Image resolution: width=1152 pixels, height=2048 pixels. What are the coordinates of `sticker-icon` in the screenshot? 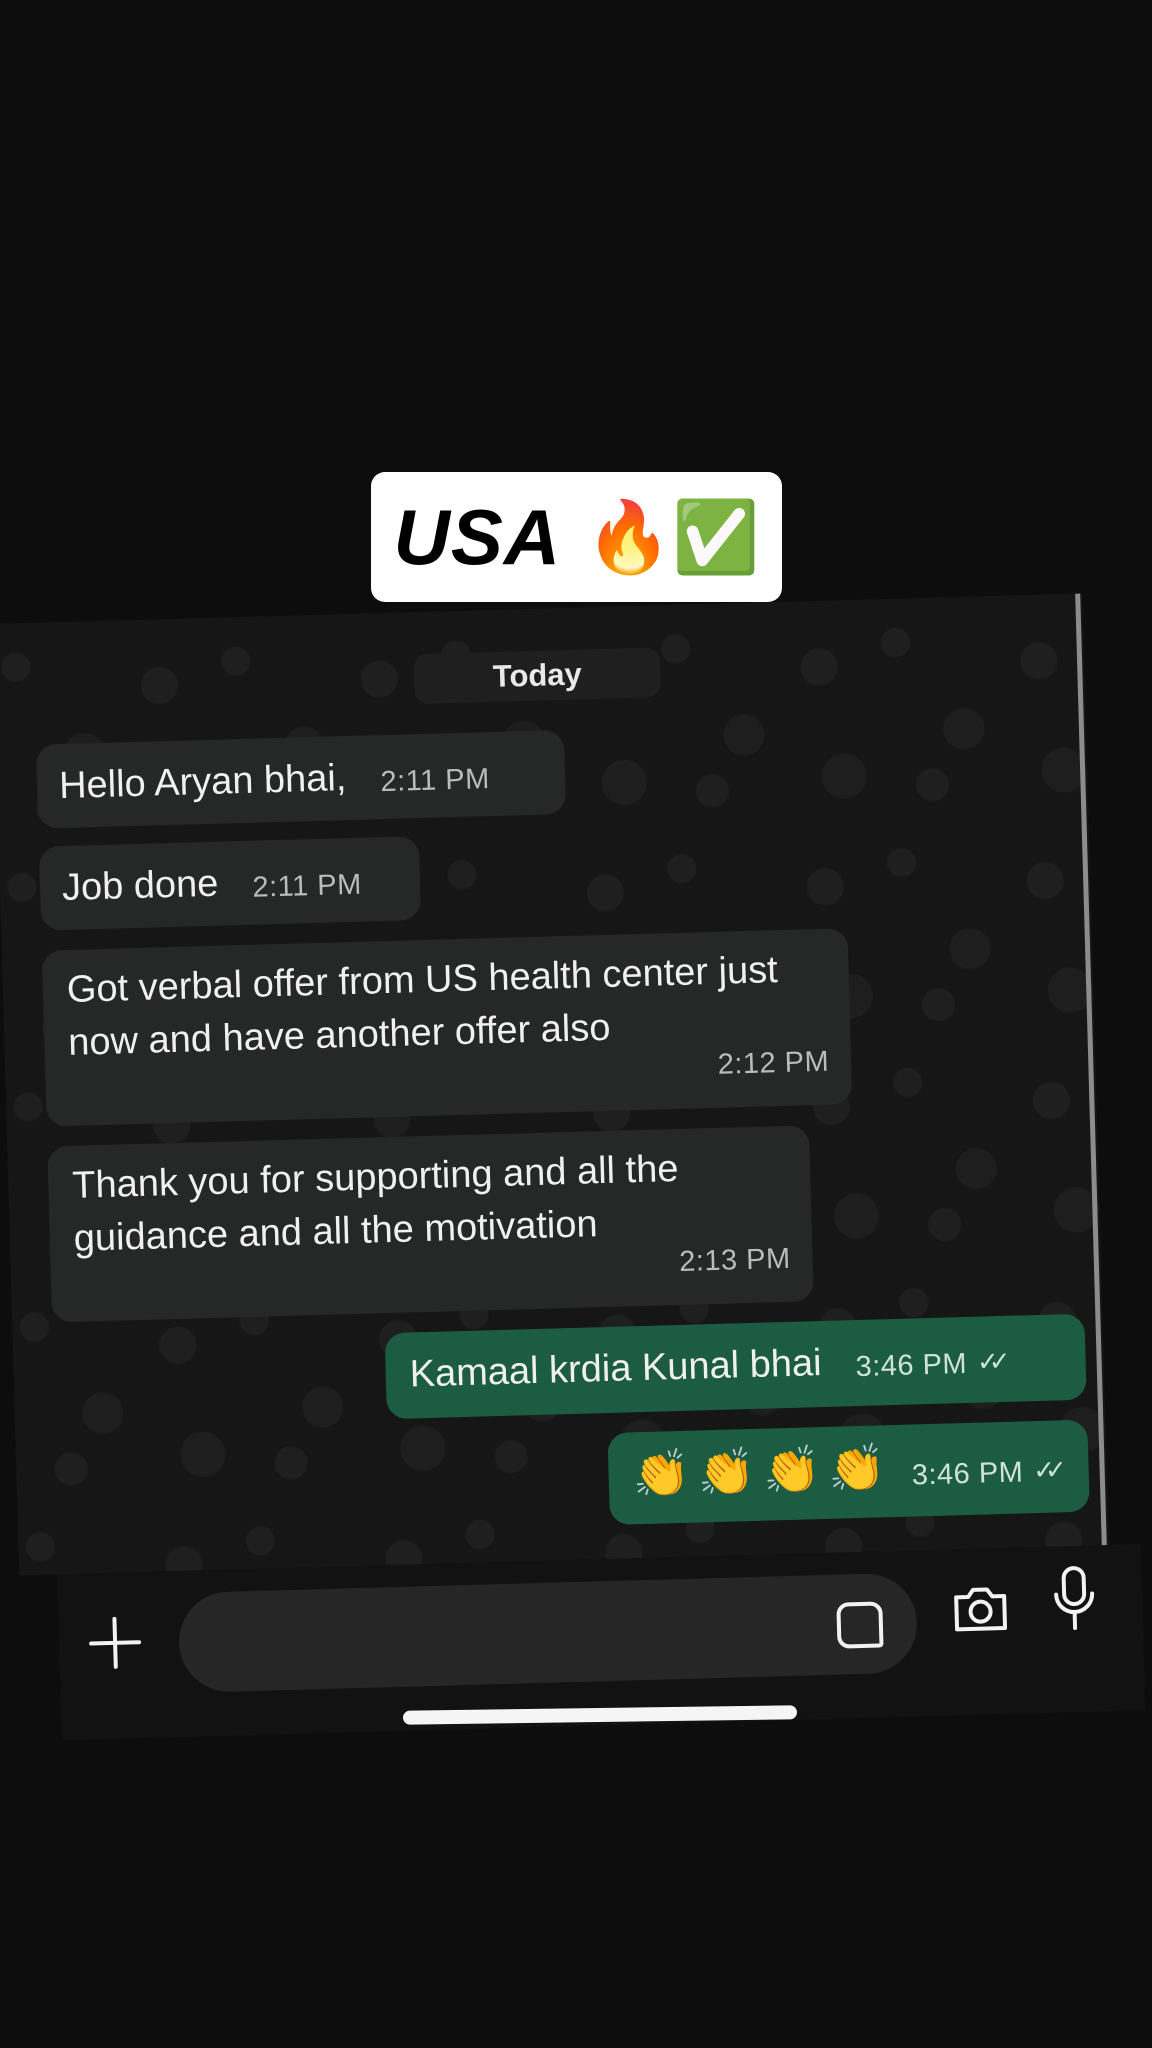 It's located at (860, 1625).